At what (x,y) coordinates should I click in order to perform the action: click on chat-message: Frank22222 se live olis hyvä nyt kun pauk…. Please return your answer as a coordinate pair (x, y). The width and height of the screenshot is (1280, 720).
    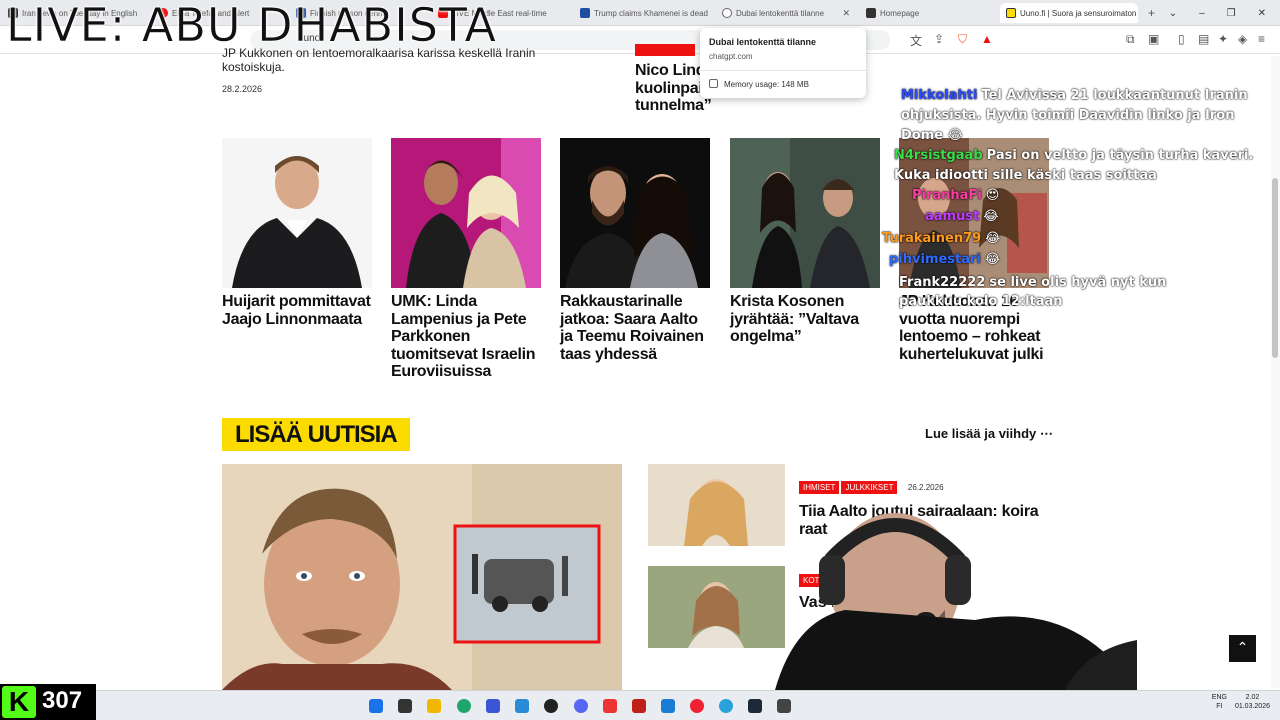
    Looking at the image, I should click on (1064, 292).